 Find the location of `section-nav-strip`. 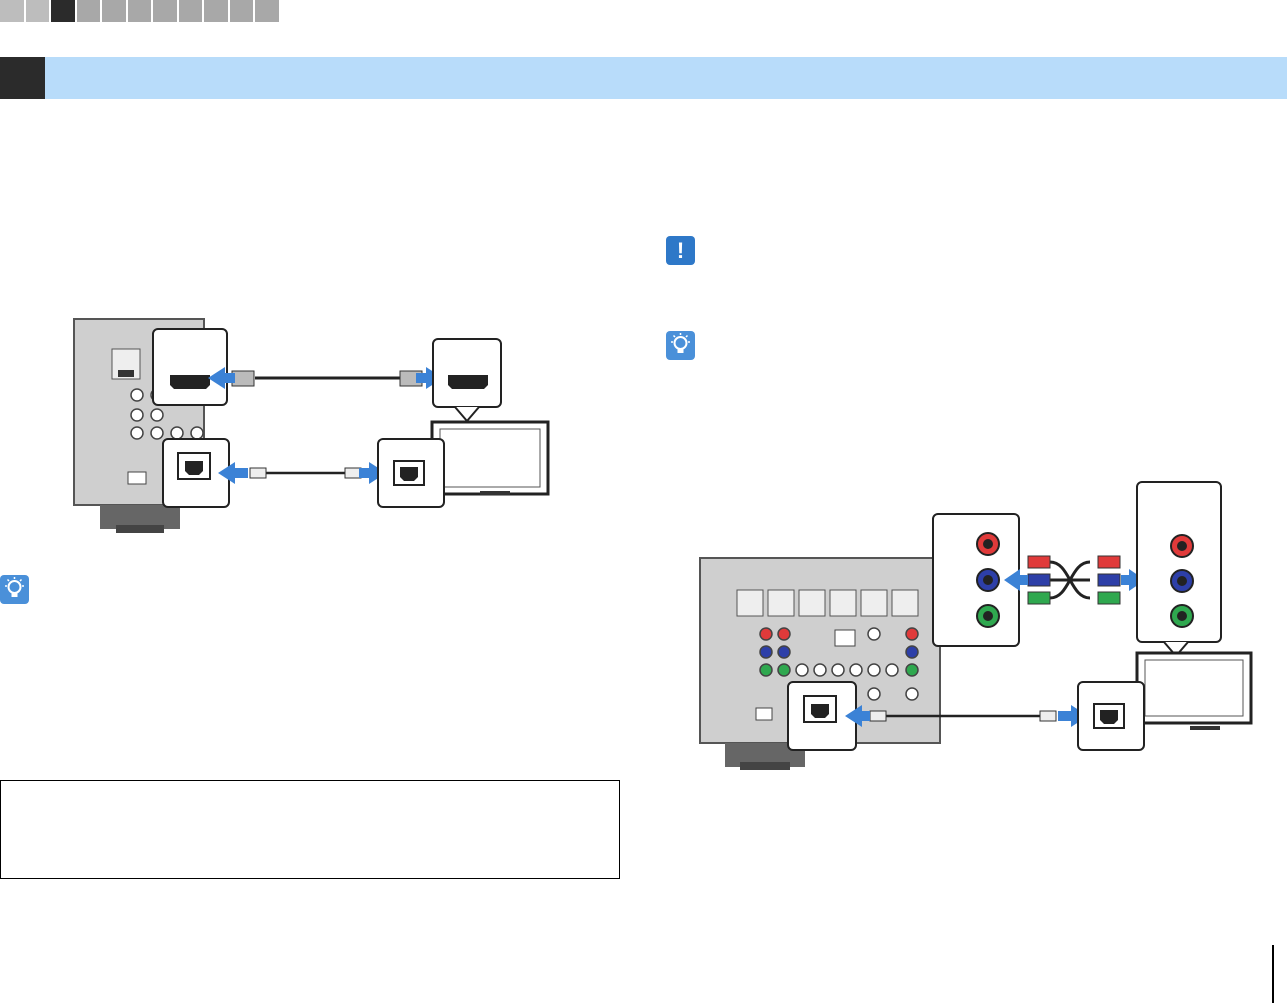

section-nav-strip is located at coordinates (139, 11).